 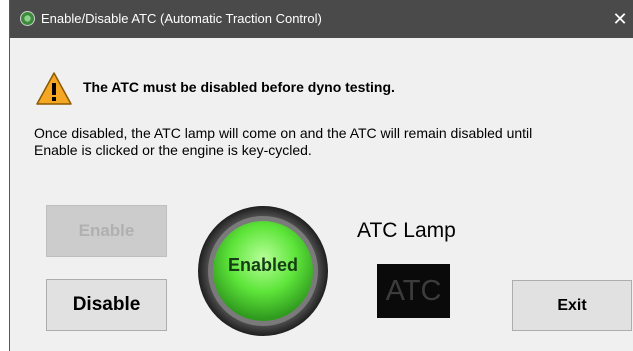 I want to click on app-icon, so click(x=27, y=18).